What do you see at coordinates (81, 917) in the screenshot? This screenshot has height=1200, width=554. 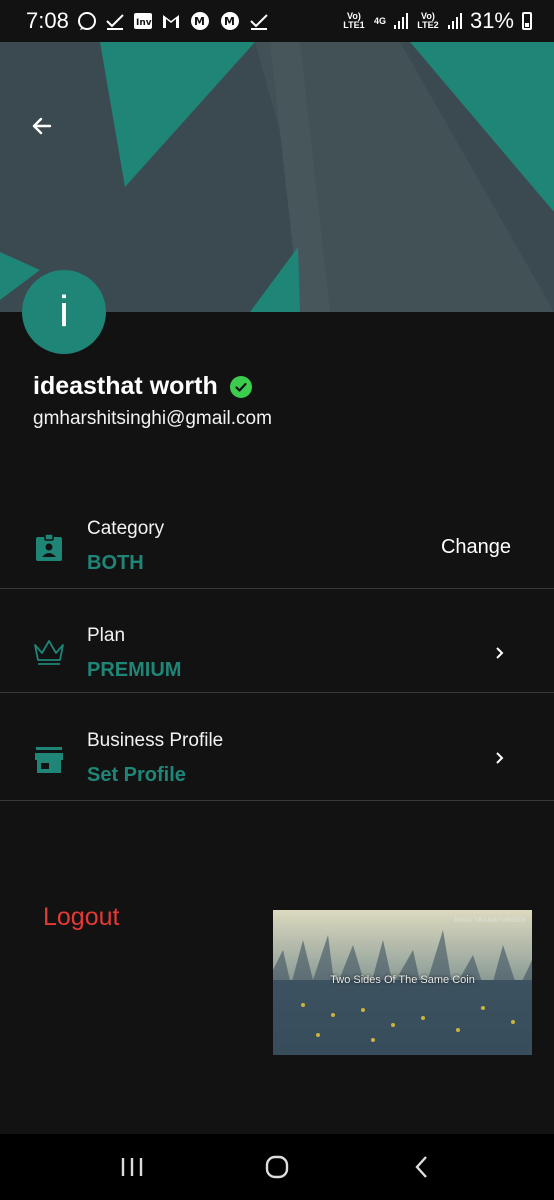 I see `logout-button: Logout` at bounding box center [81, 917].